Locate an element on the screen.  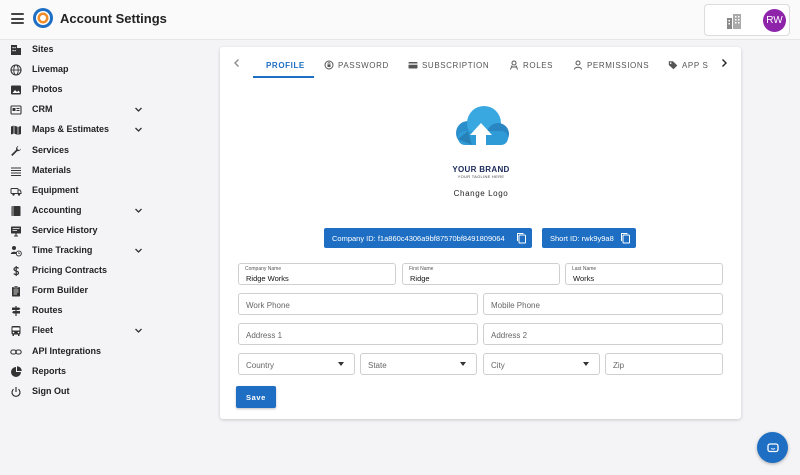
tab-profile: PROFILE is located at coordinates (285, 65).